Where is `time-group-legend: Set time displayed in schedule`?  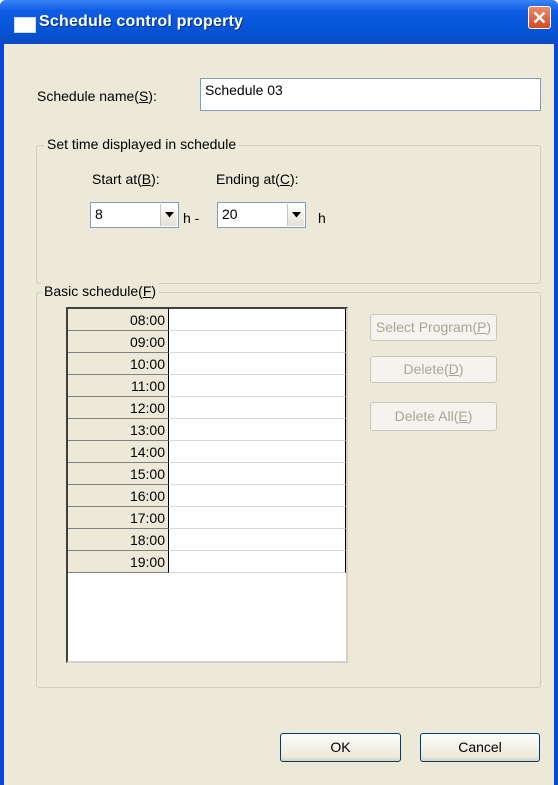 time-group-legend: Set time displayed in schedule is located at coordinates (142, 144).